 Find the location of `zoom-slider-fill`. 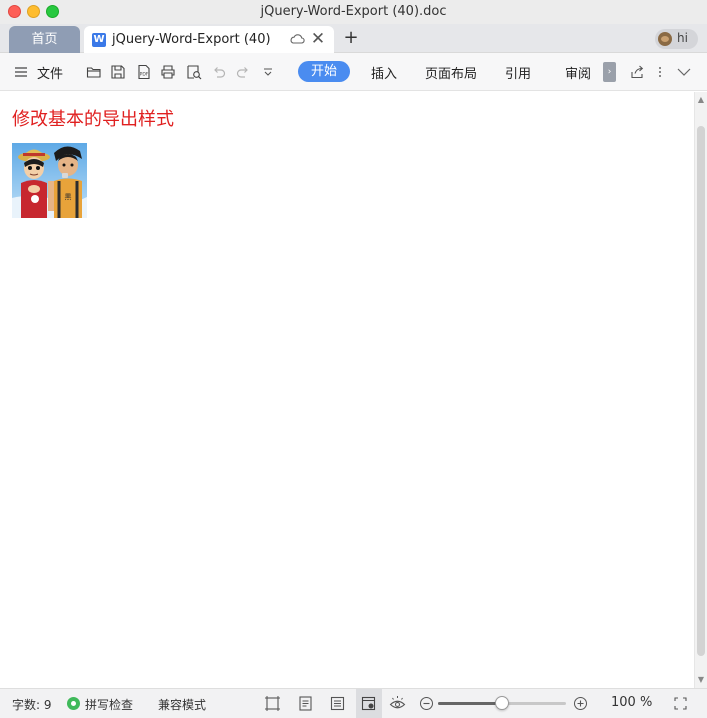

zoom-slider-fill is located at coordinates (470, 703).